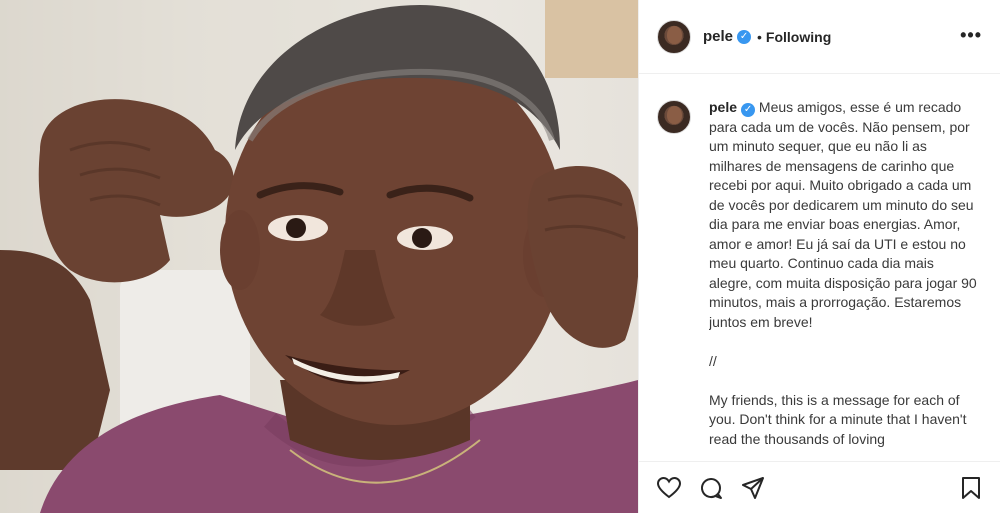  I want to click on bookmark-icon, so click(971, 488).